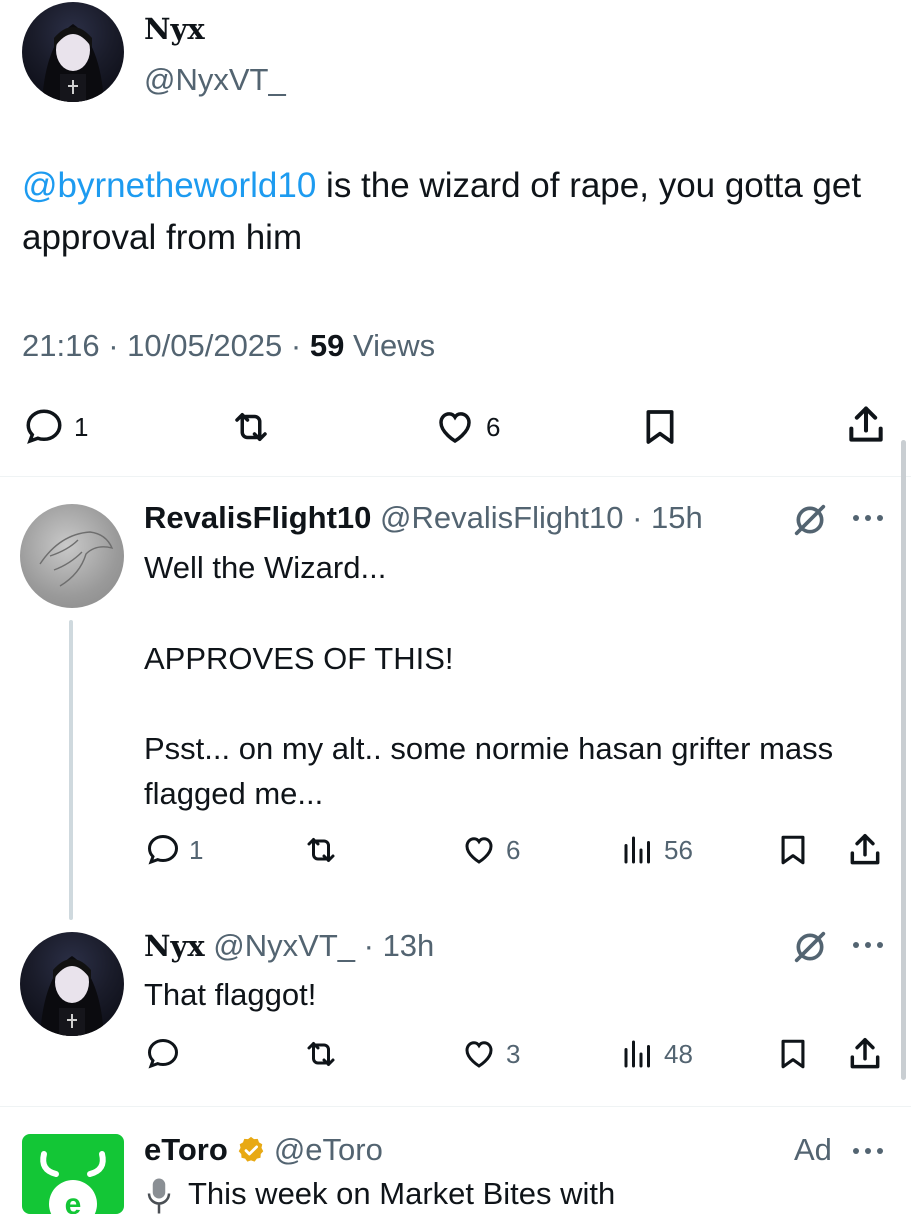 The height and width of the screenshot is (1216, 911). I want to click on thread-line, so click(71, 770).